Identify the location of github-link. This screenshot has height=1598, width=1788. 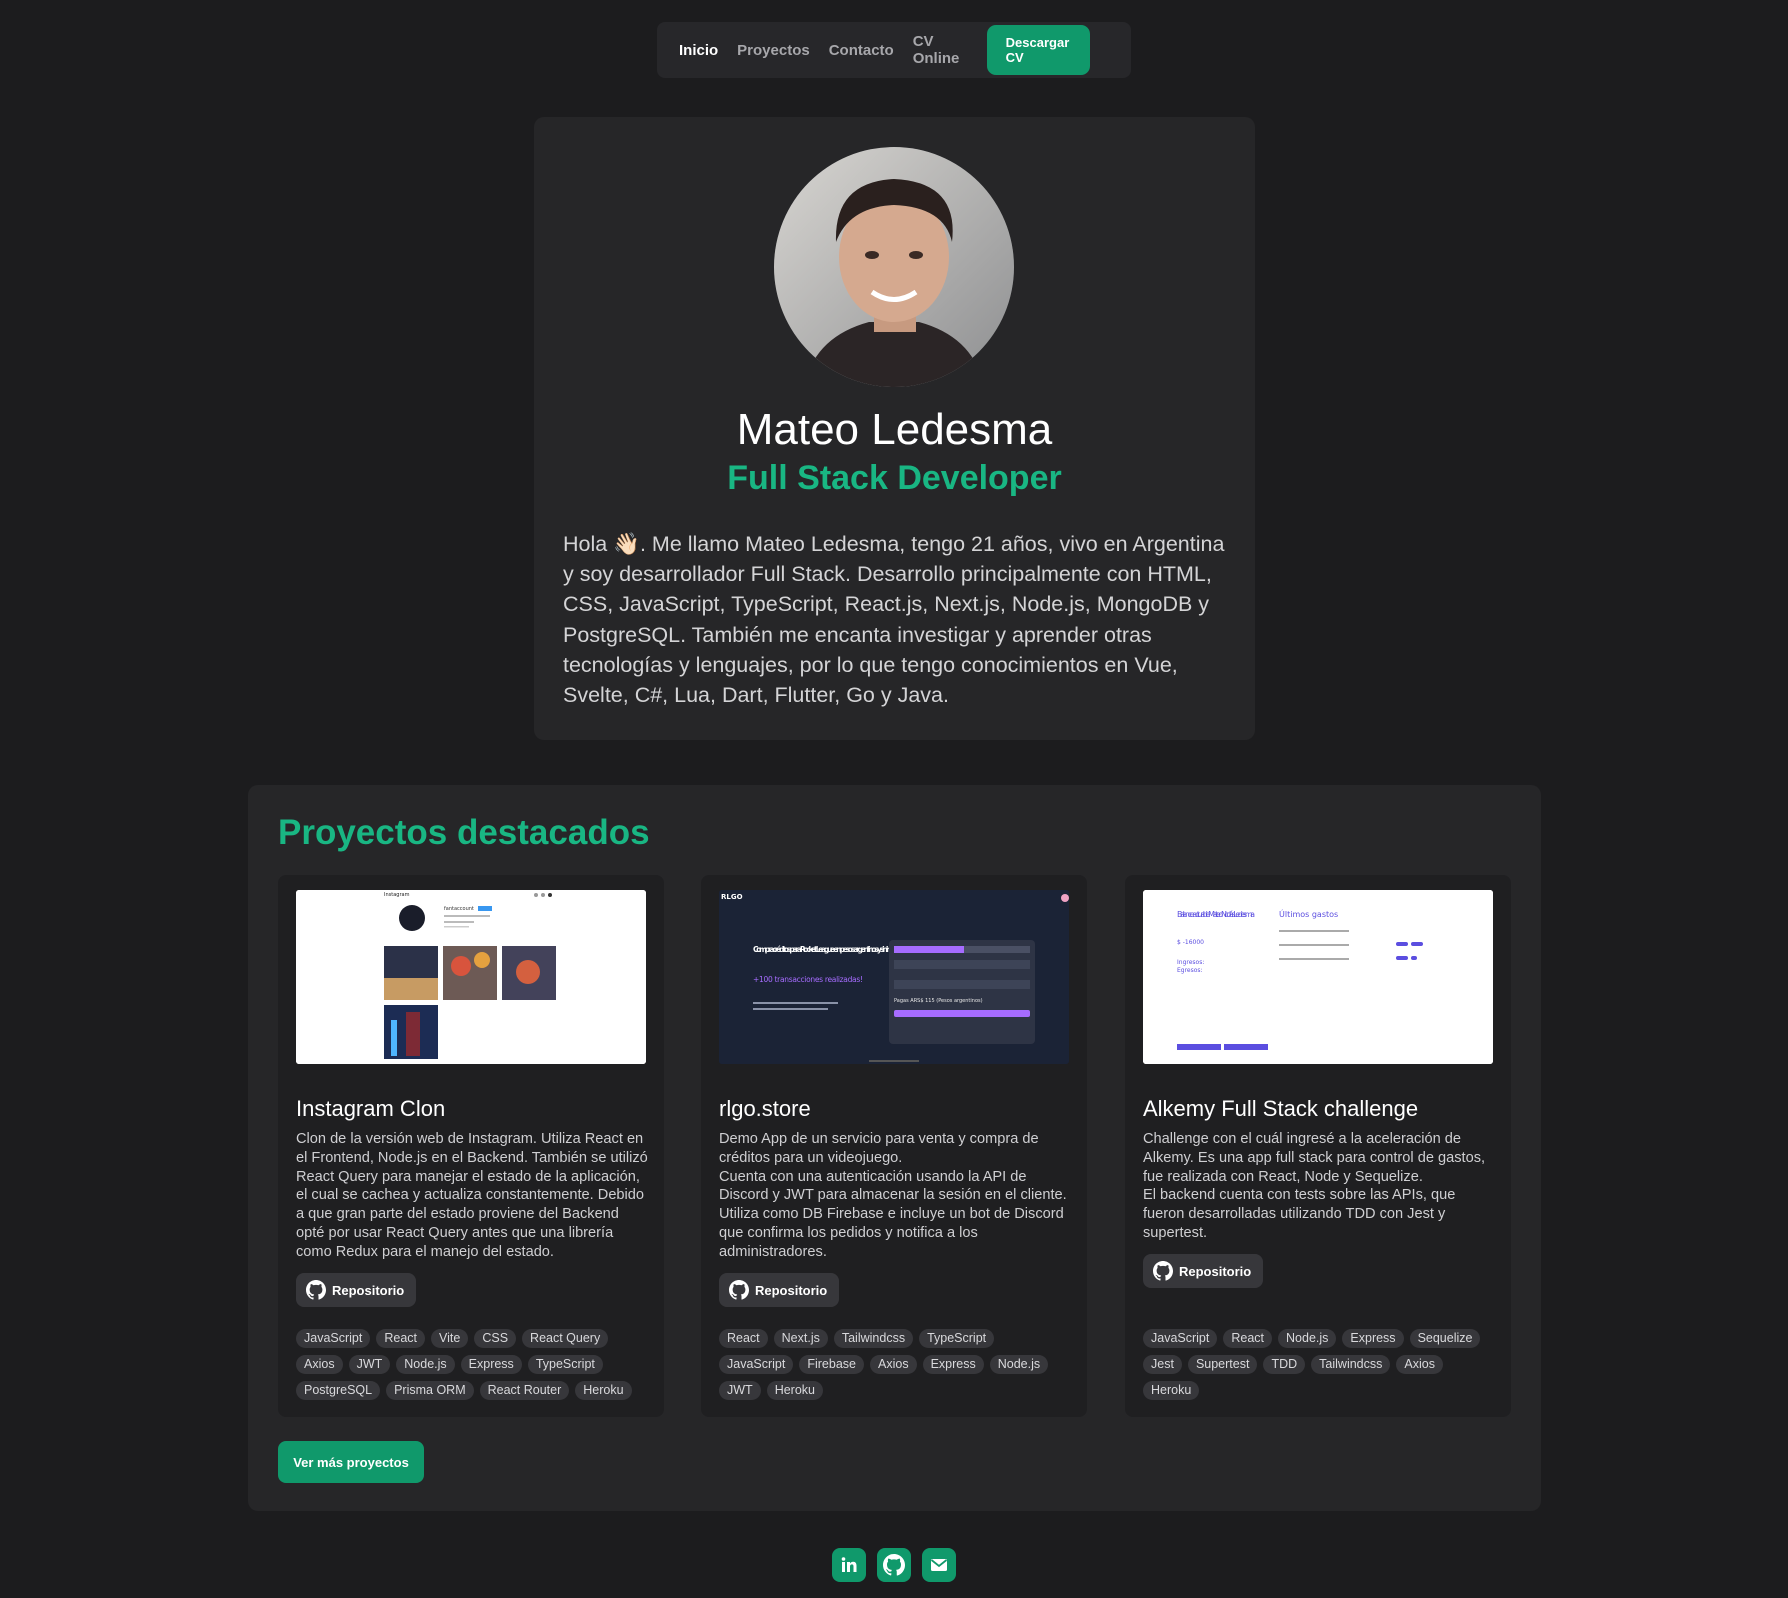
(894, 1565).